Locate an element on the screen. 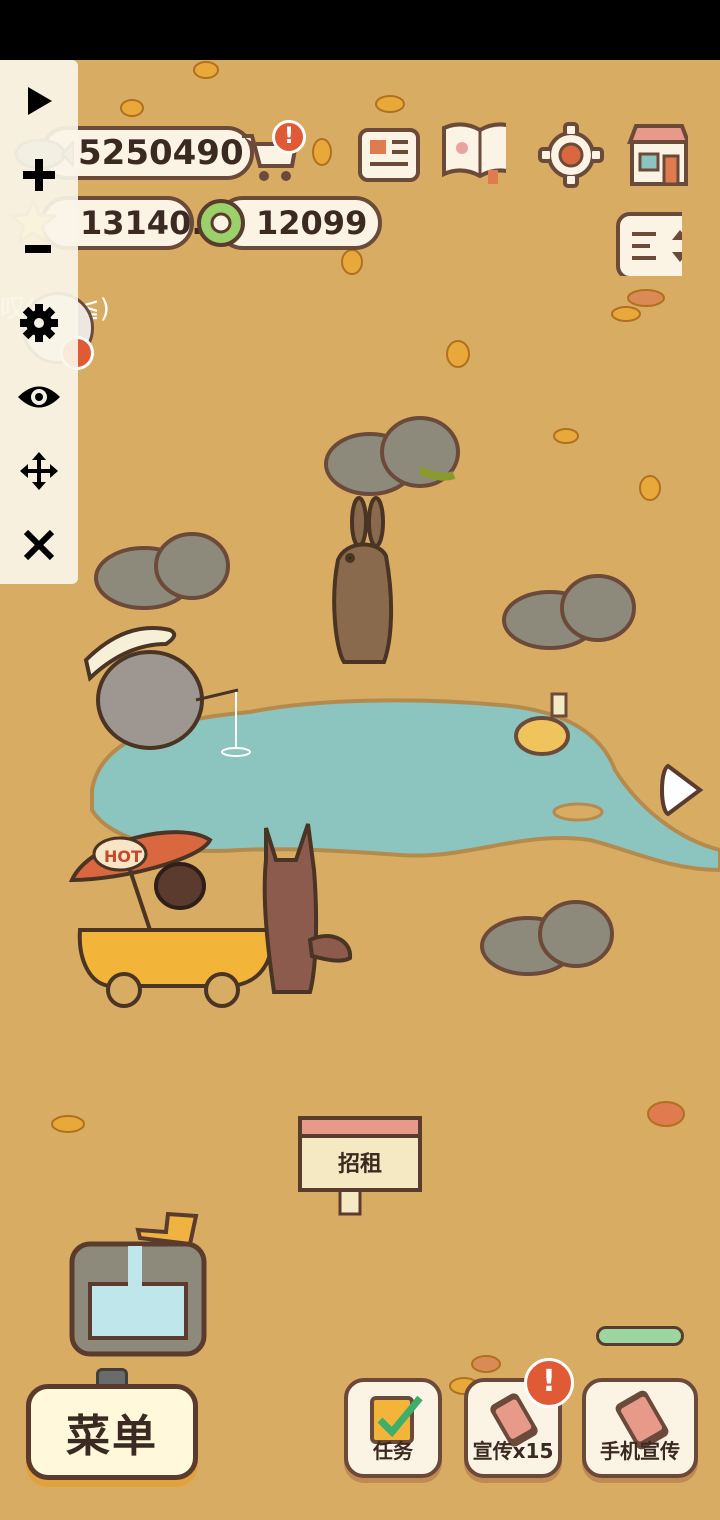 Image resolution: width=720 pixels, height=1520 pixels. plus-icon is located at coordinates (39, 175).